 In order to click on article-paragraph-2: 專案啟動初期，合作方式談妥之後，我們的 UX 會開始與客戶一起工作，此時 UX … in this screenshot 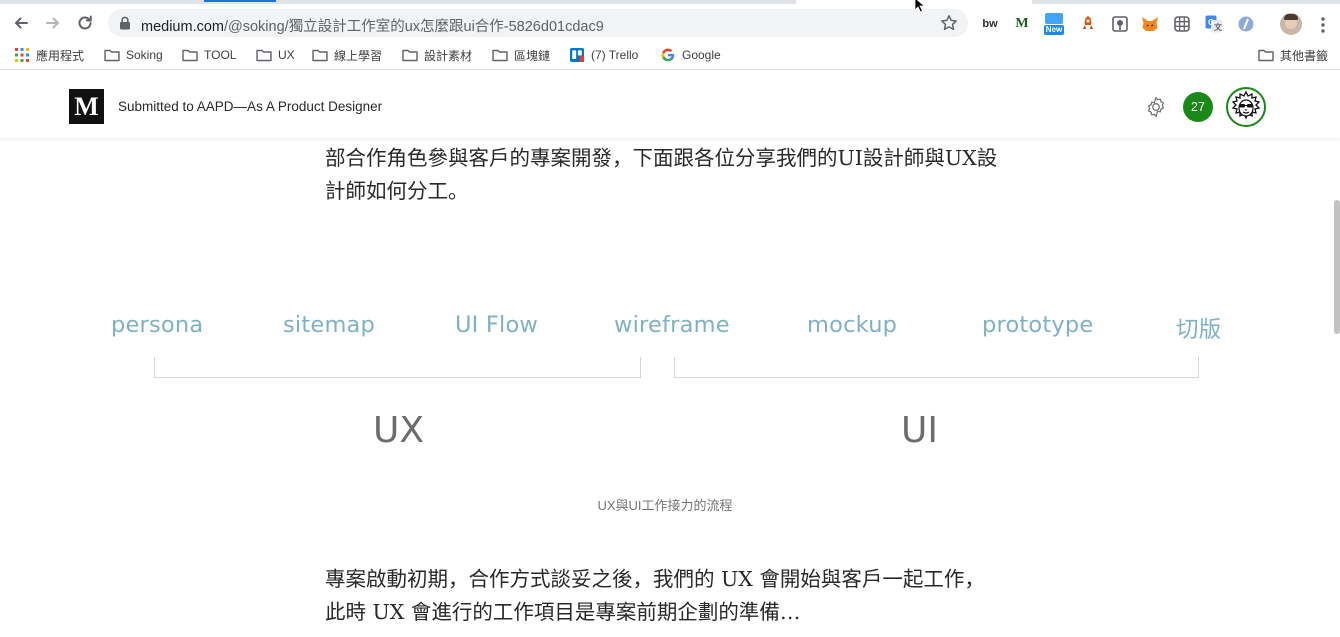, I will do `click(655, 595)`.